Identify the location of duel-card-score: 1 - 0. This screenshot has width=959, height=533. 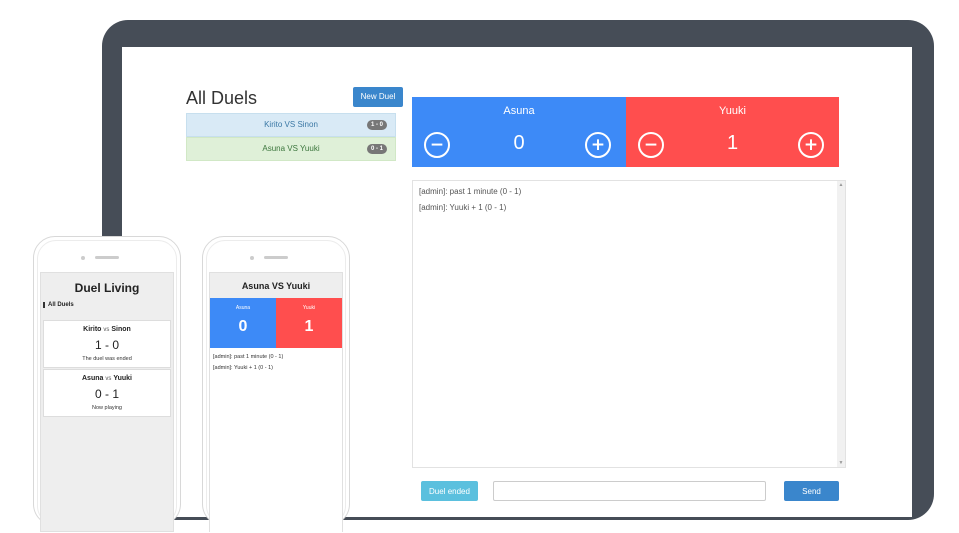
(106, 345).